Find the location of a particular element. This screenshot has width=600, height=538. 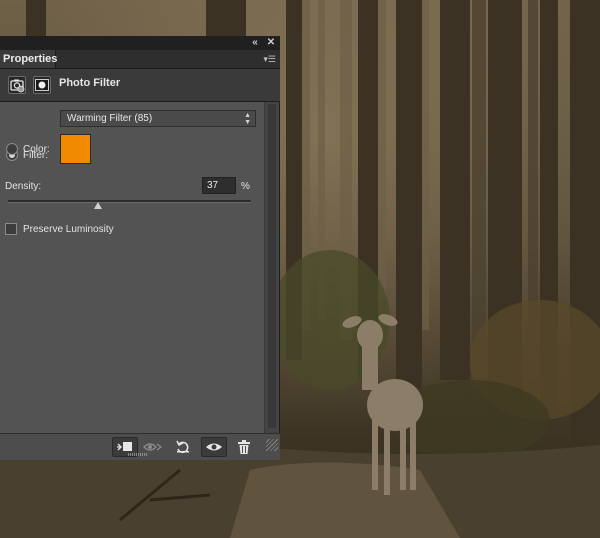

filter-dropdown: Warming Filter (85) ▲ ▼ is located at coordinates (158, 118).